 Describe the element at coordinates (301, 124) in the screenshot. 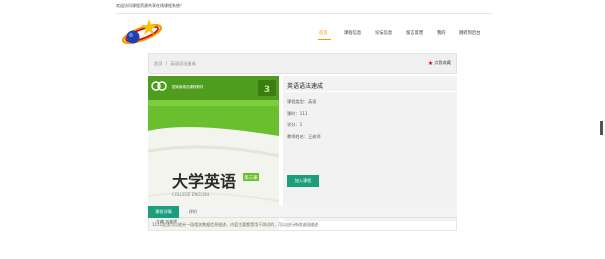

I see `course-credit-value: 1` at that location.